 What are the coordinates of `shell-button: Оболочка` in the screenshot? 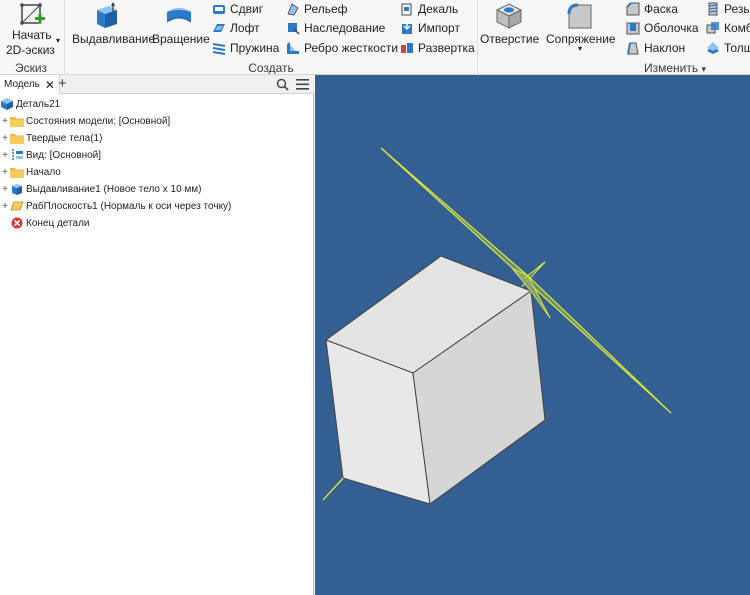 It's located at (662, 28).